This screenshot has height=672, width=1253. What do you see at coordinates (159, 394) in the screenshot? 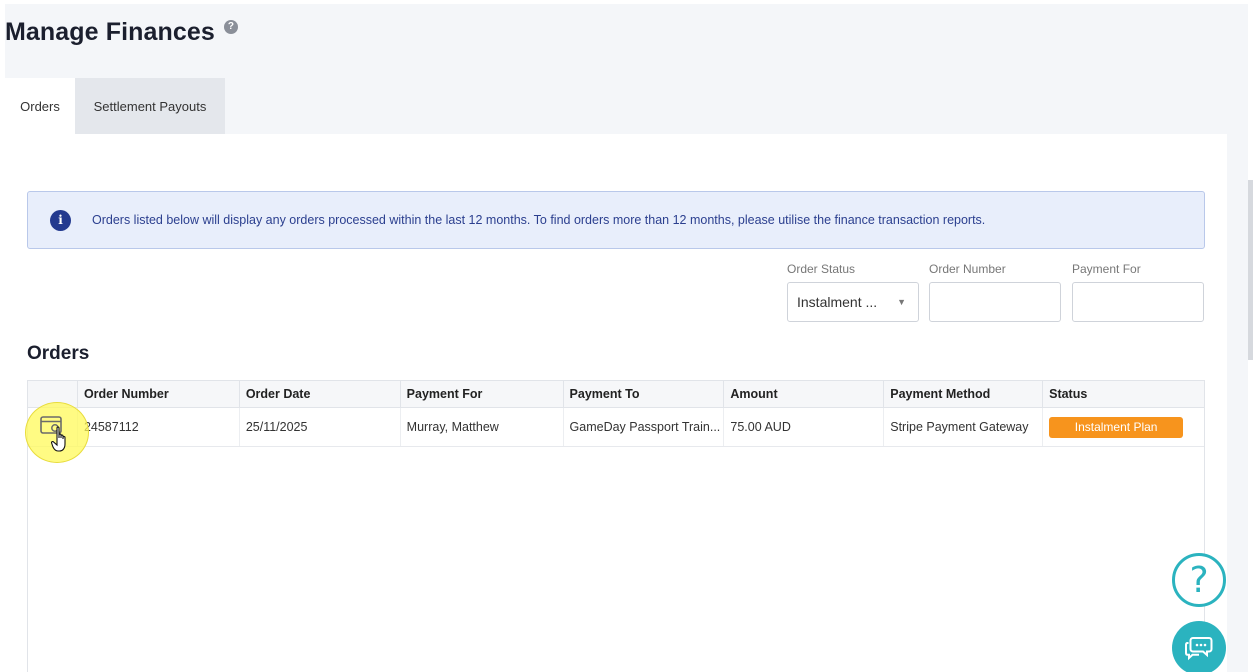
I see `column-header-order-number: Order Number` at bounding box center [159, 394].